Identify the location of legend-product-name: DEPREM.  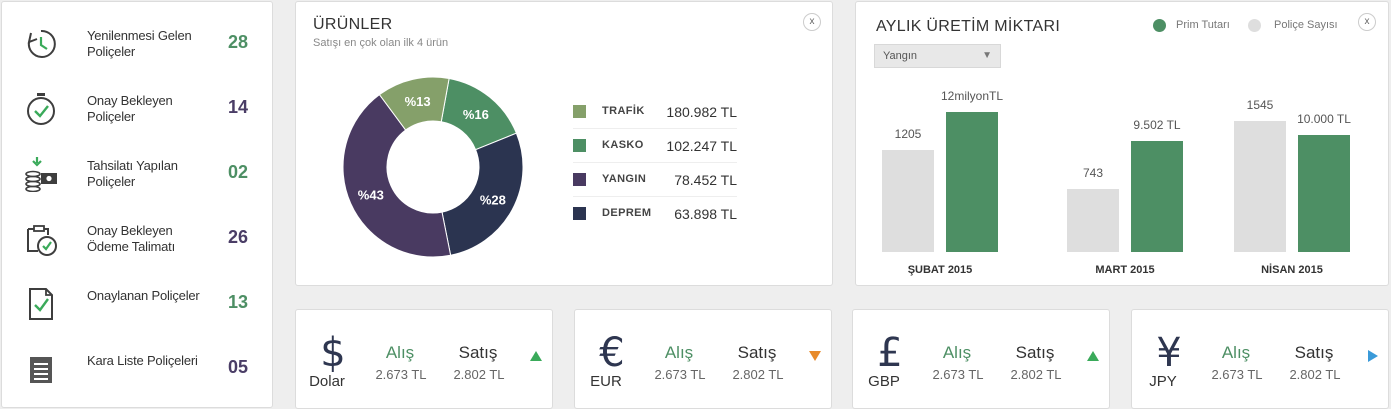
(627, 213).